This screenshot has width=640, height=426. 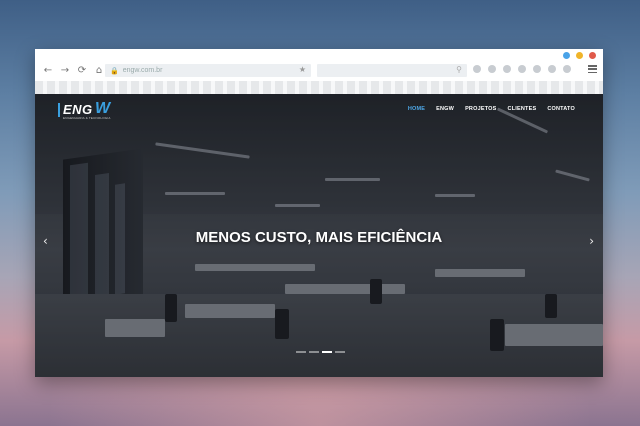 What do you see at coordinates (99, 71) in the screenshot?
I see `home-icon: ⌂` at bounding box center [99, 71].